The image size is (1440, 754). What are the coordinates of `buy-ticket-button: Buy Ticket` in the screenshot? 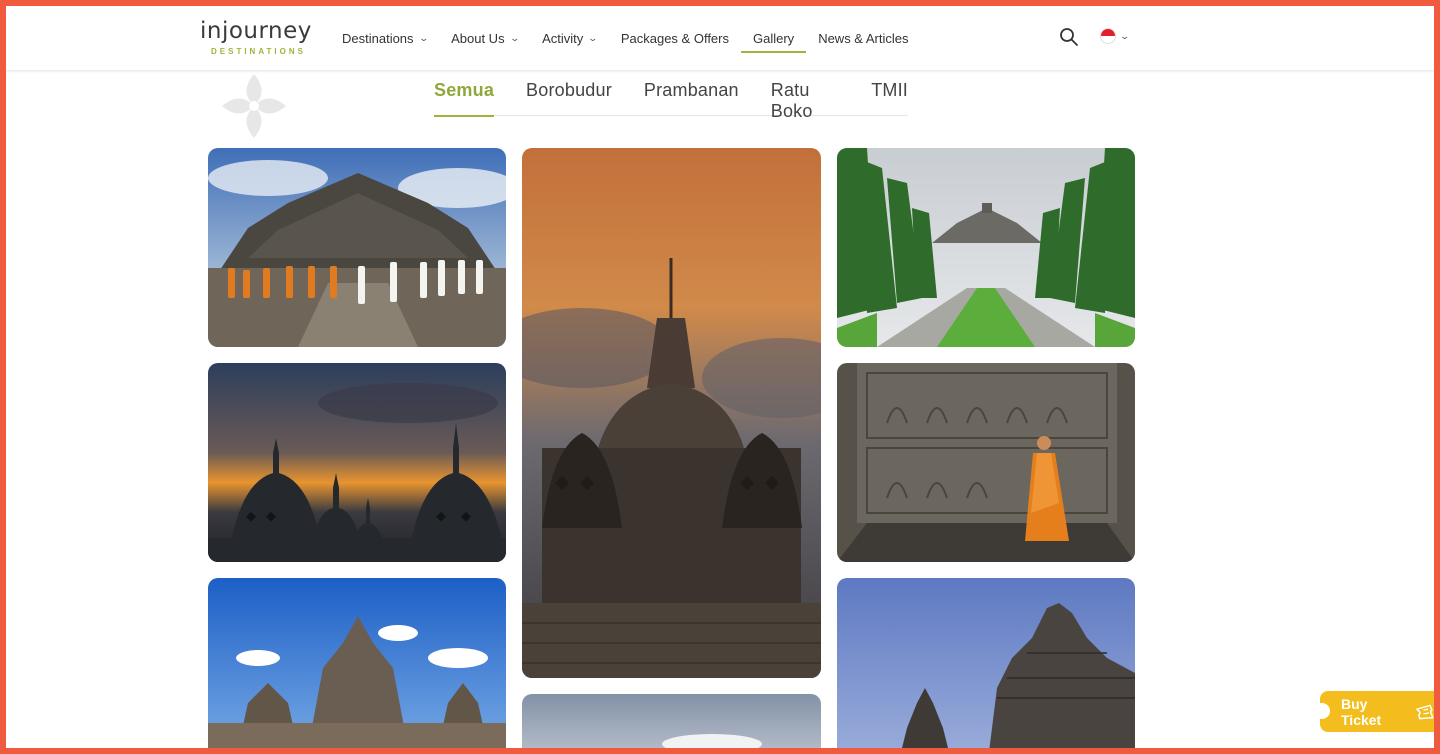 It's located at (1374, 711).